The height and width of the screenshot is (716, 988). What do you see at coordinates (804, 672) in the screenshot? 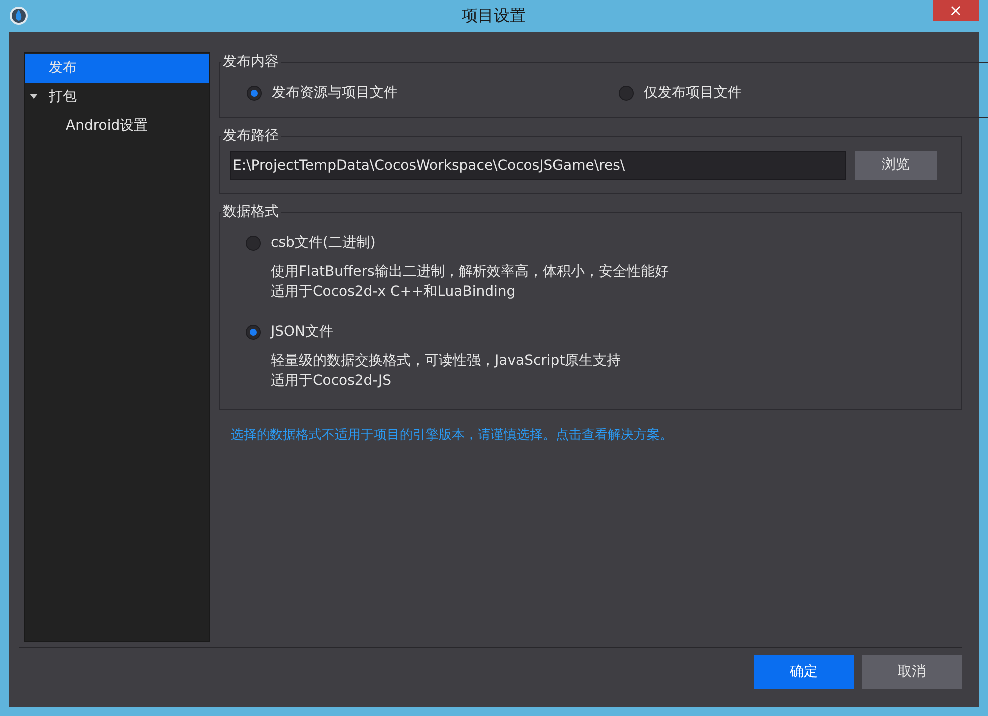
I see `ok-button: 确定` at bounding box center [804, 672].